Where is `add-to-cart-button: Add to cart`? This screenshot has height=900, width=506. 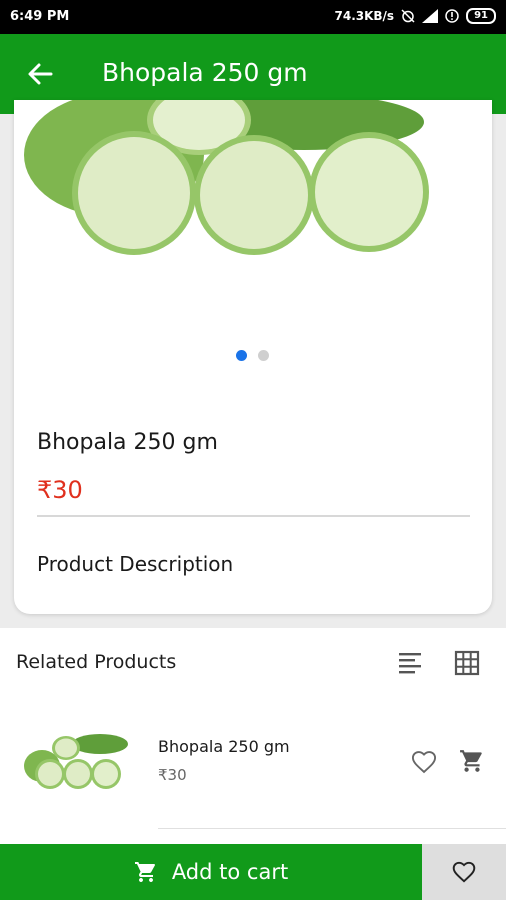 add-to-cart-button: Add to cart is located at coordinates (211, 872).